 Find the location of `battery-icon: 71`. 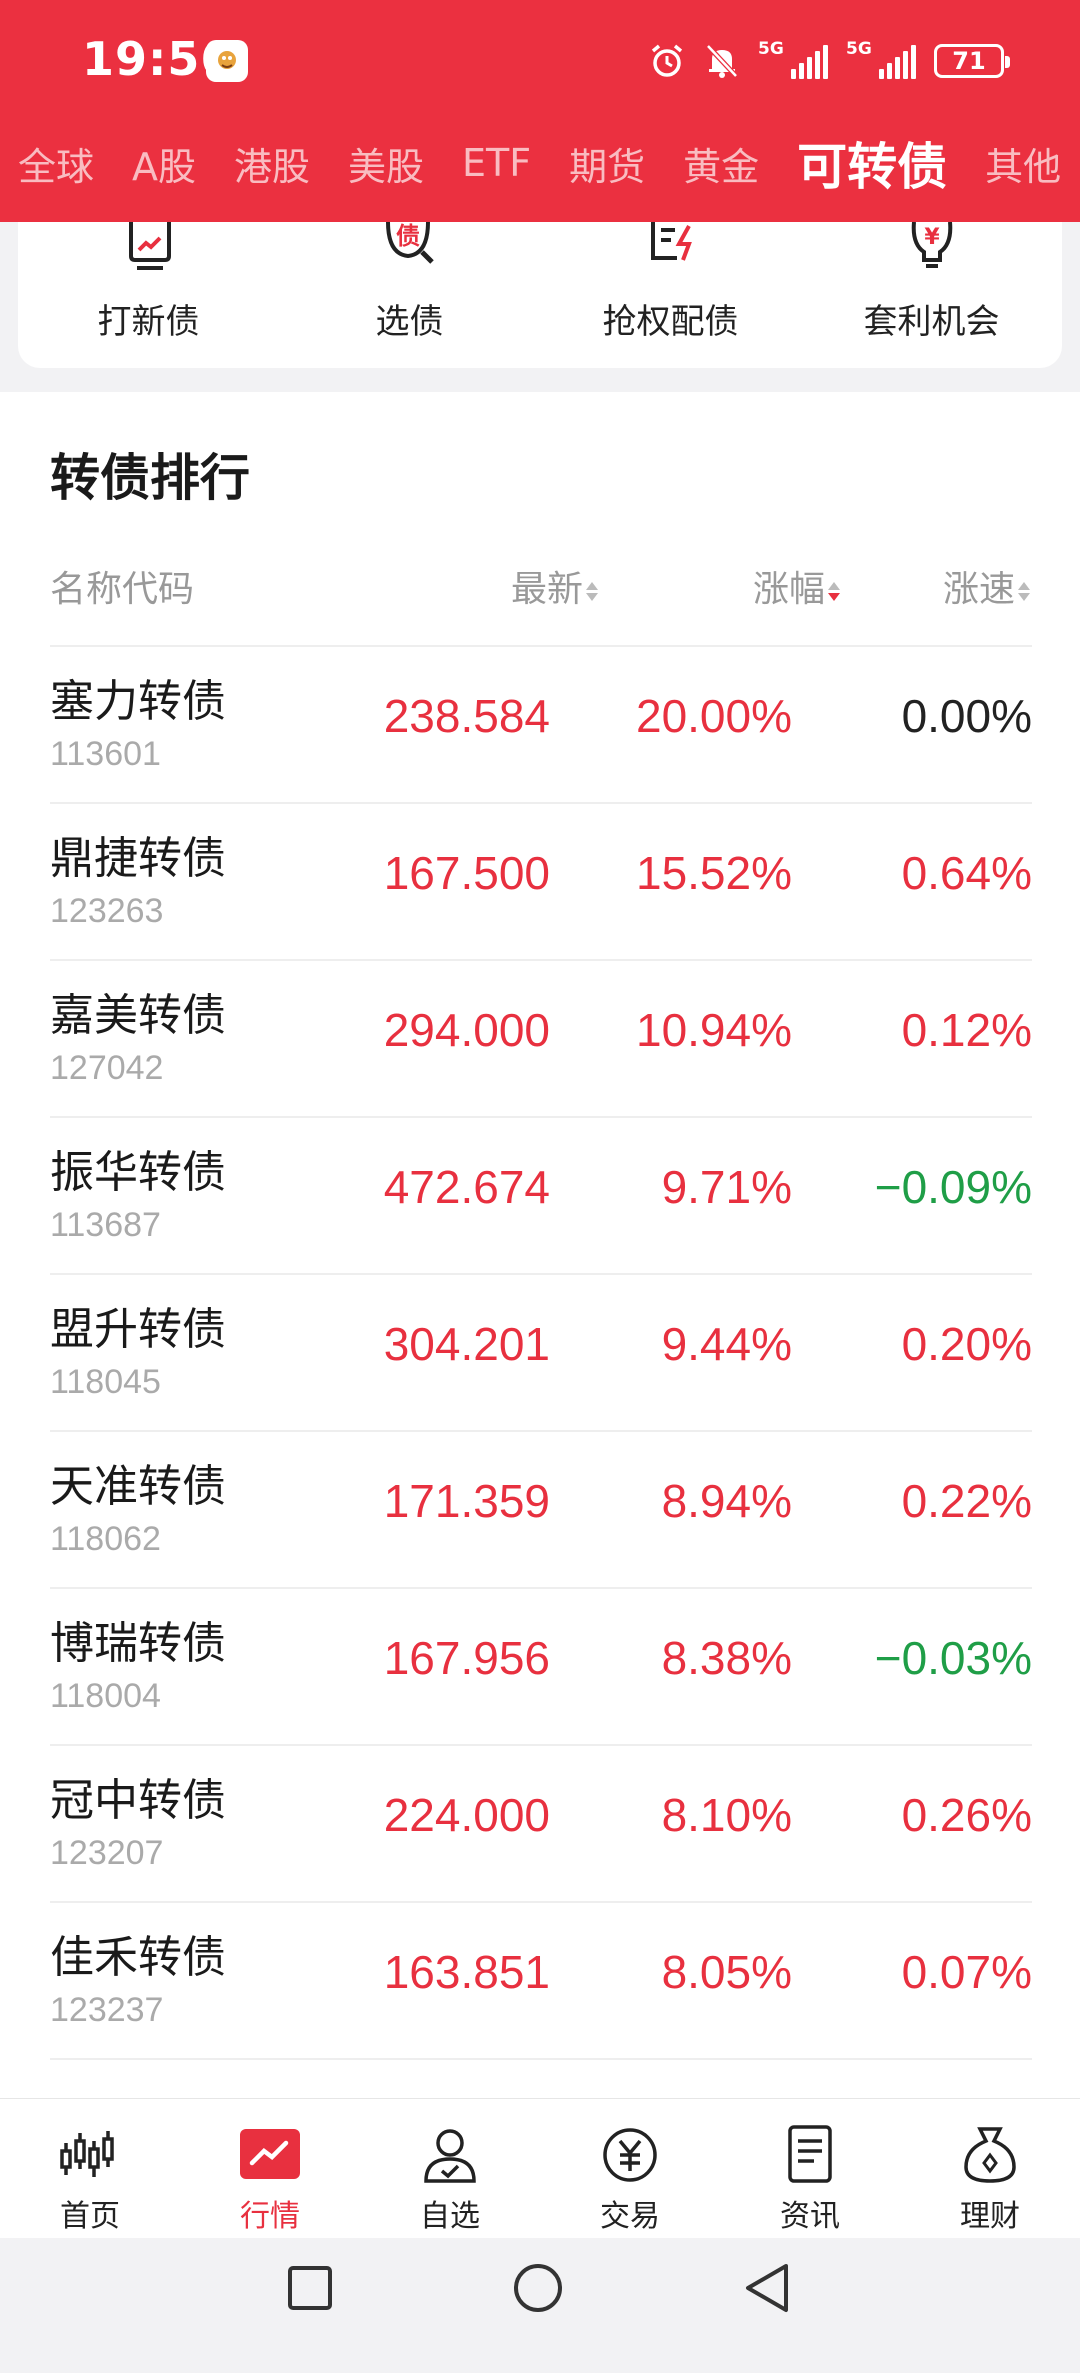

battery-icon: 71 is located at coordinates (972, 61).